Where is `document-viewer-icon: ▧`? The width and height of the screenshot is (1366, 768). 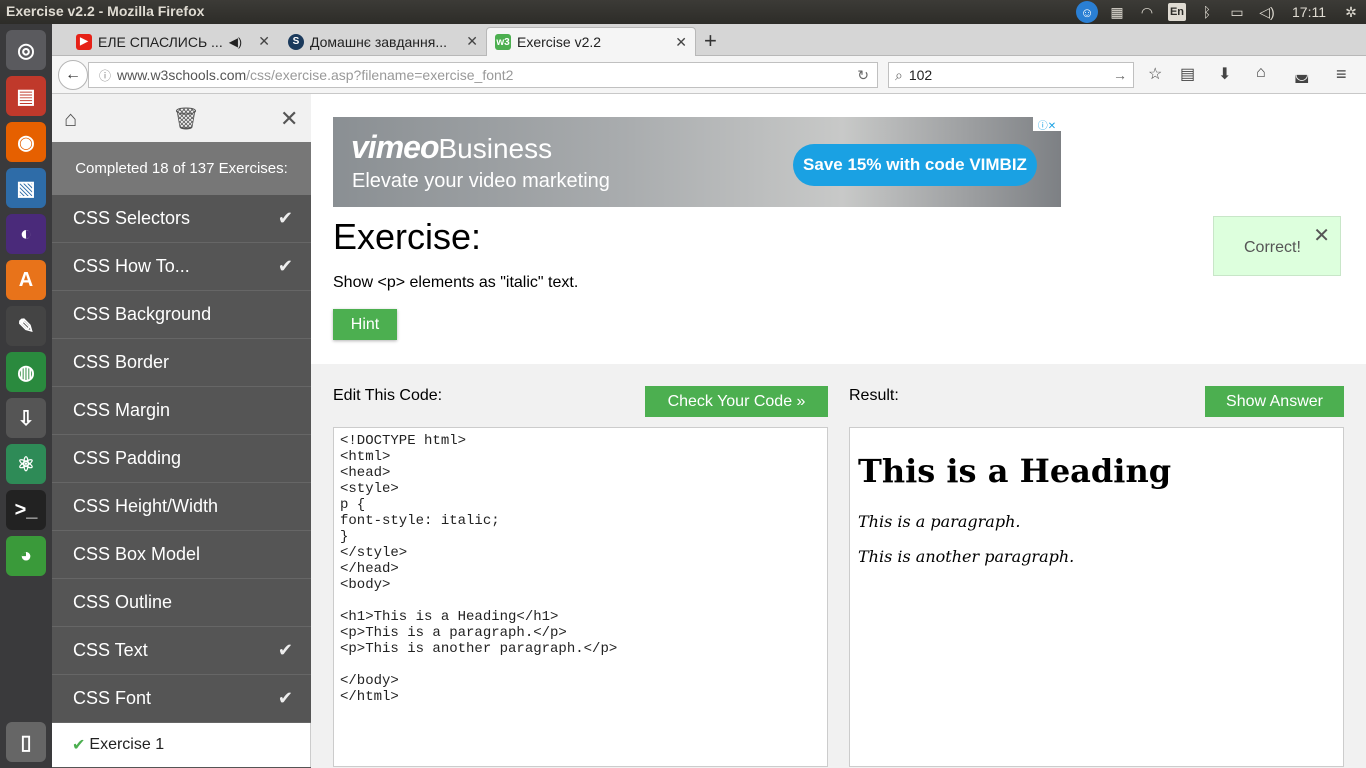
document-viewer-icon: ▧ is located at coordinates (26, 188).